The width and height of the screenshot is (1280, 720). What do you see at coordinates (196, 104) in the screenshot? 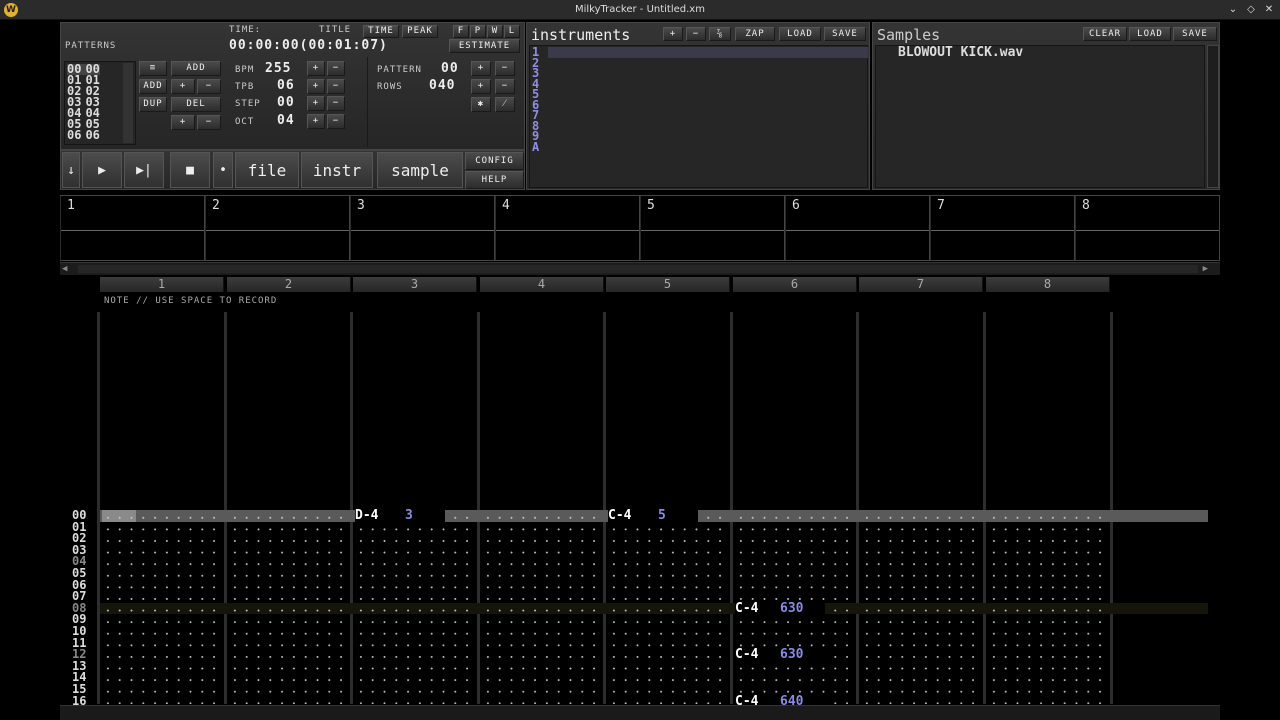
I see `del-button: DEL` at bounding box center [196, 104].